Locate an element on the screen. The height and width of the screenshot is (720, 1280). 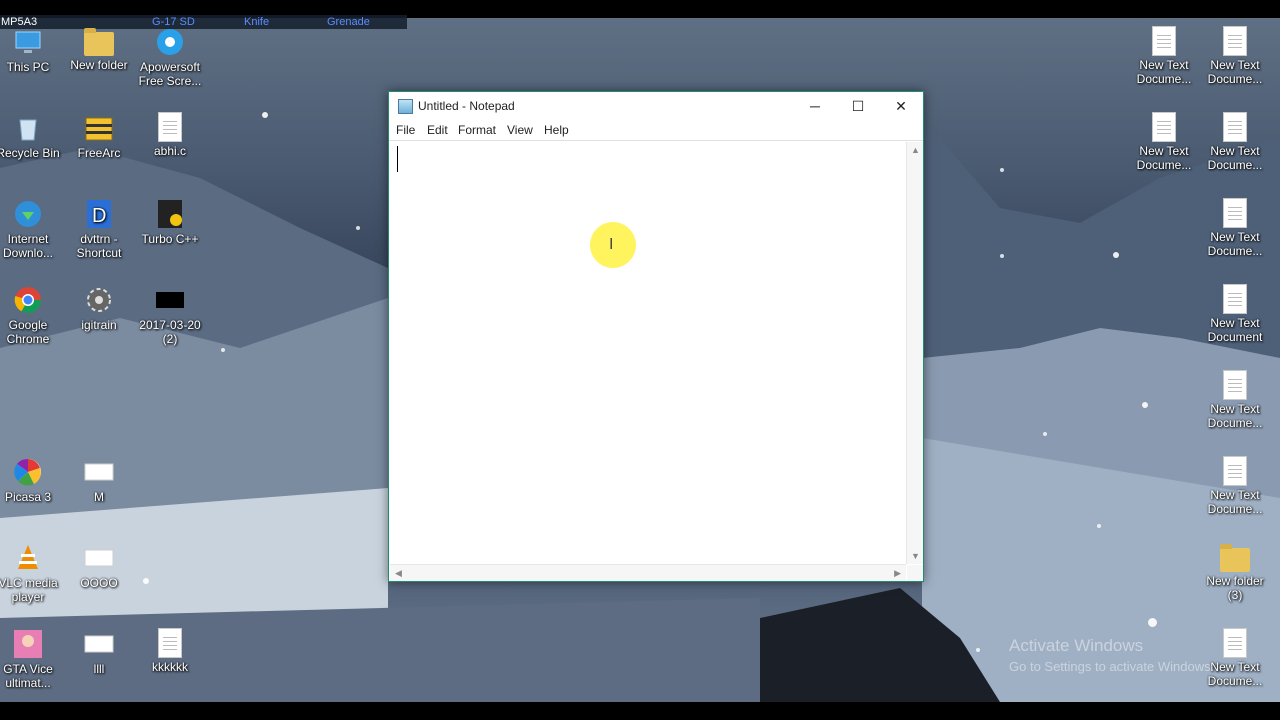
desktop-icon-llll: llll is located at coordinates (99, 652).